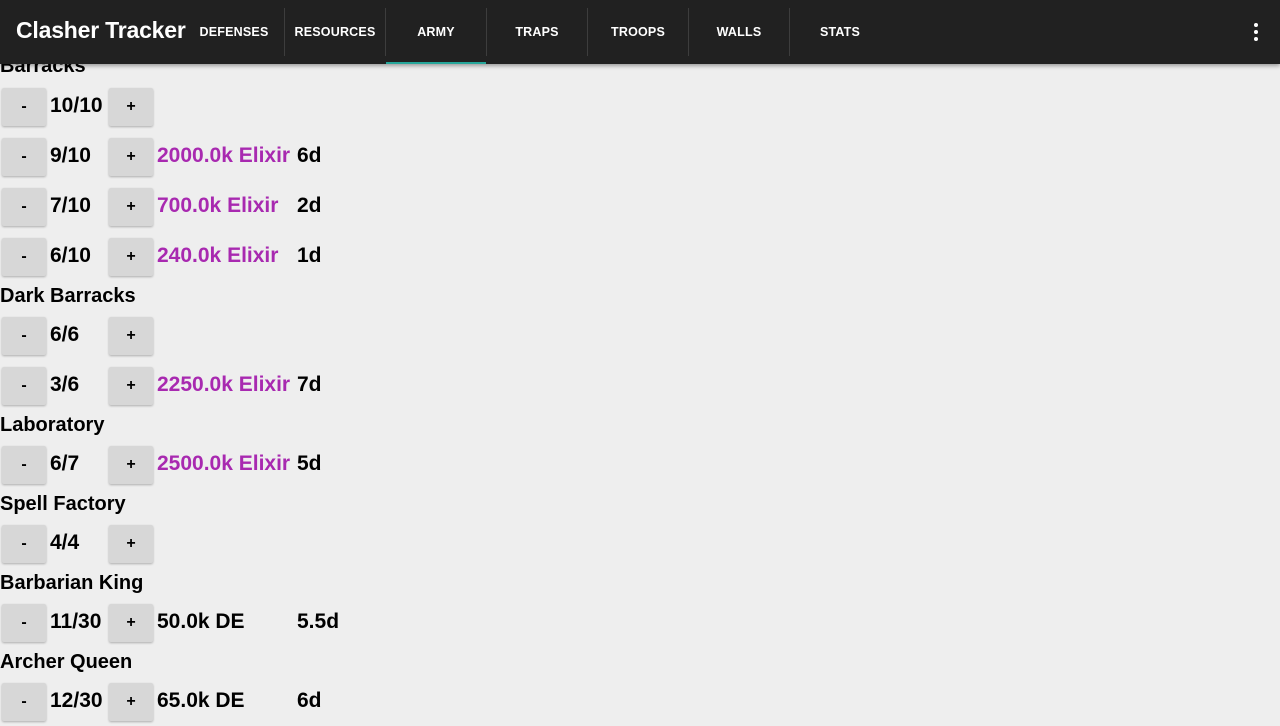  What do you see at coordinates (200, 337) in the screenshot?
I see `upgrade-row: - 6/6 +` at bounding box center [200, 337].